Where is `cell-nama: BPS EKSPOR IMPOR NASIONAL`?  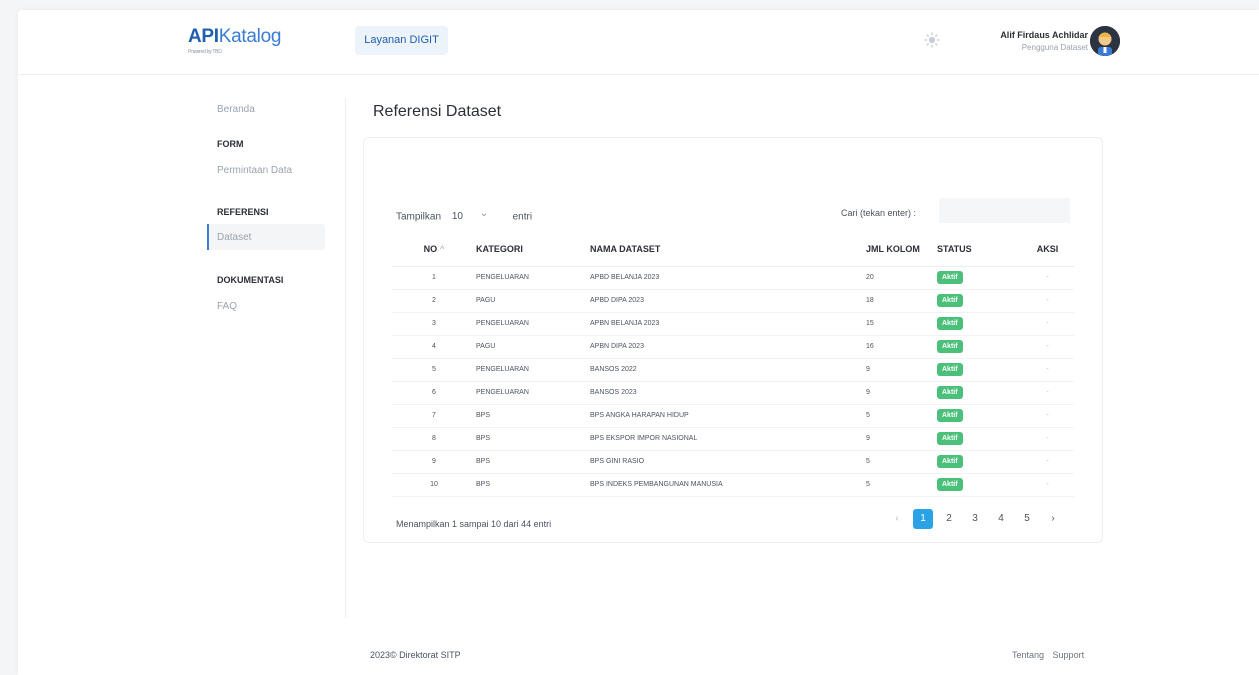 cell-nama: BPS EKSPOR IMPOR NASIONAL is located at coordinates (728, 439).